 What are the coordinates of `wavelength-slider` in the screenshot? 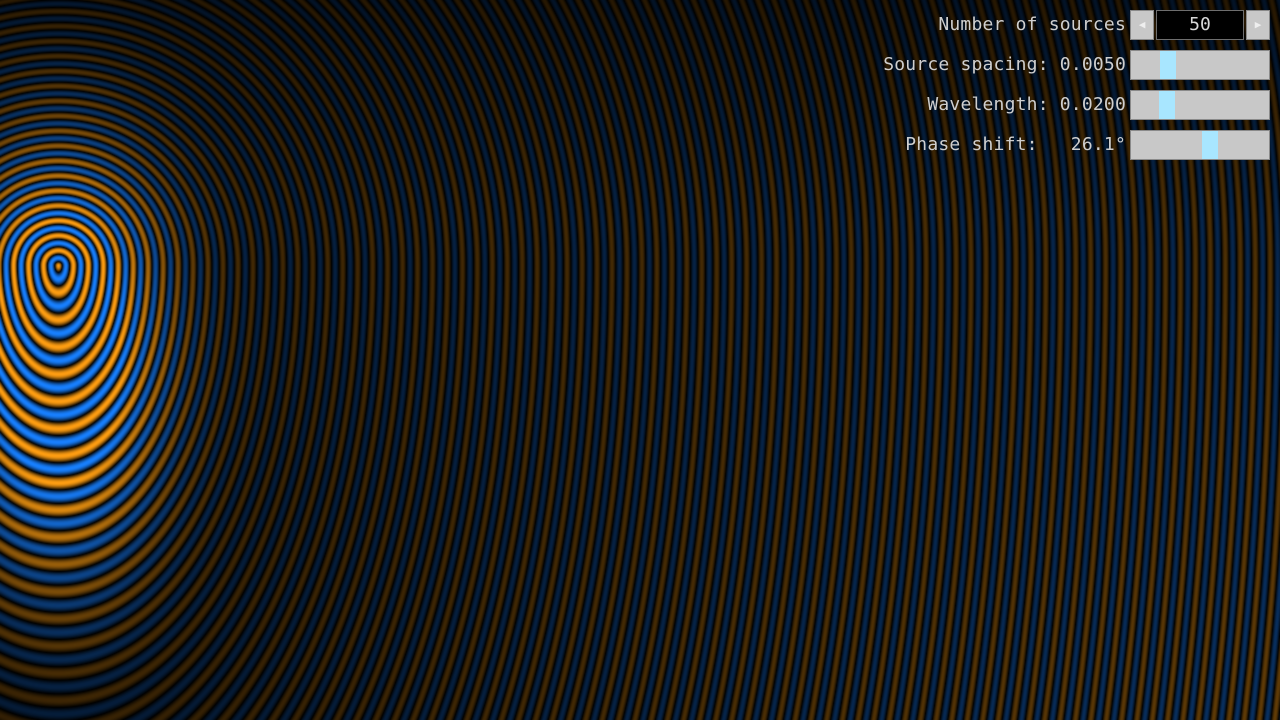 It's located at (1200, 105).